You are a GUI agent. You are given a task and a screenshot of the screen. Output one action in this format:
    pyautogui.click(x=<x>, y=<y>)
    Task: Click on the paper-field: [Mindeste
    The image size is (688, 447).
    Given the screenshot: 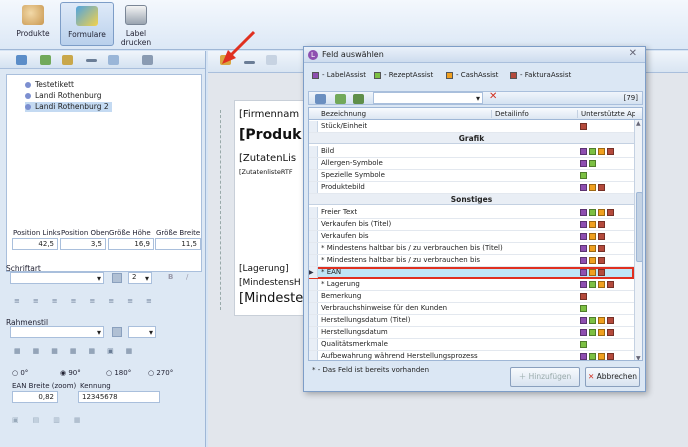 What is the action you would take?
    pyautogui.click(x=272, y=298)
    